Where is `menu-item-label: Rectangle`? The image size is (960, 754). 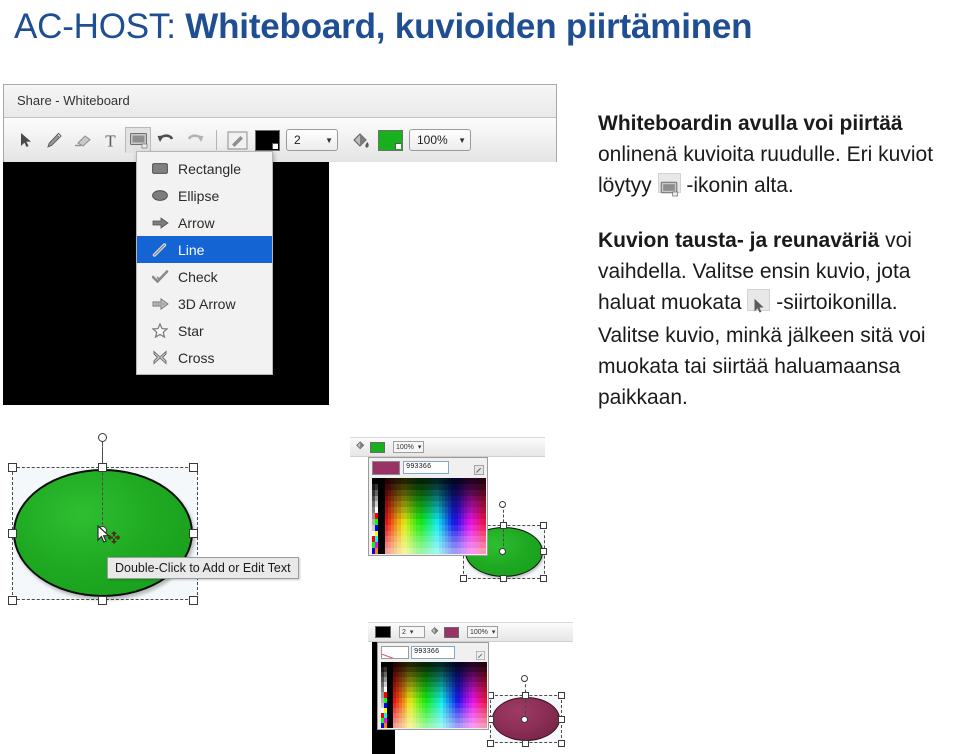
menu-item-label: Rectangle is located at coordinates (210, 168).